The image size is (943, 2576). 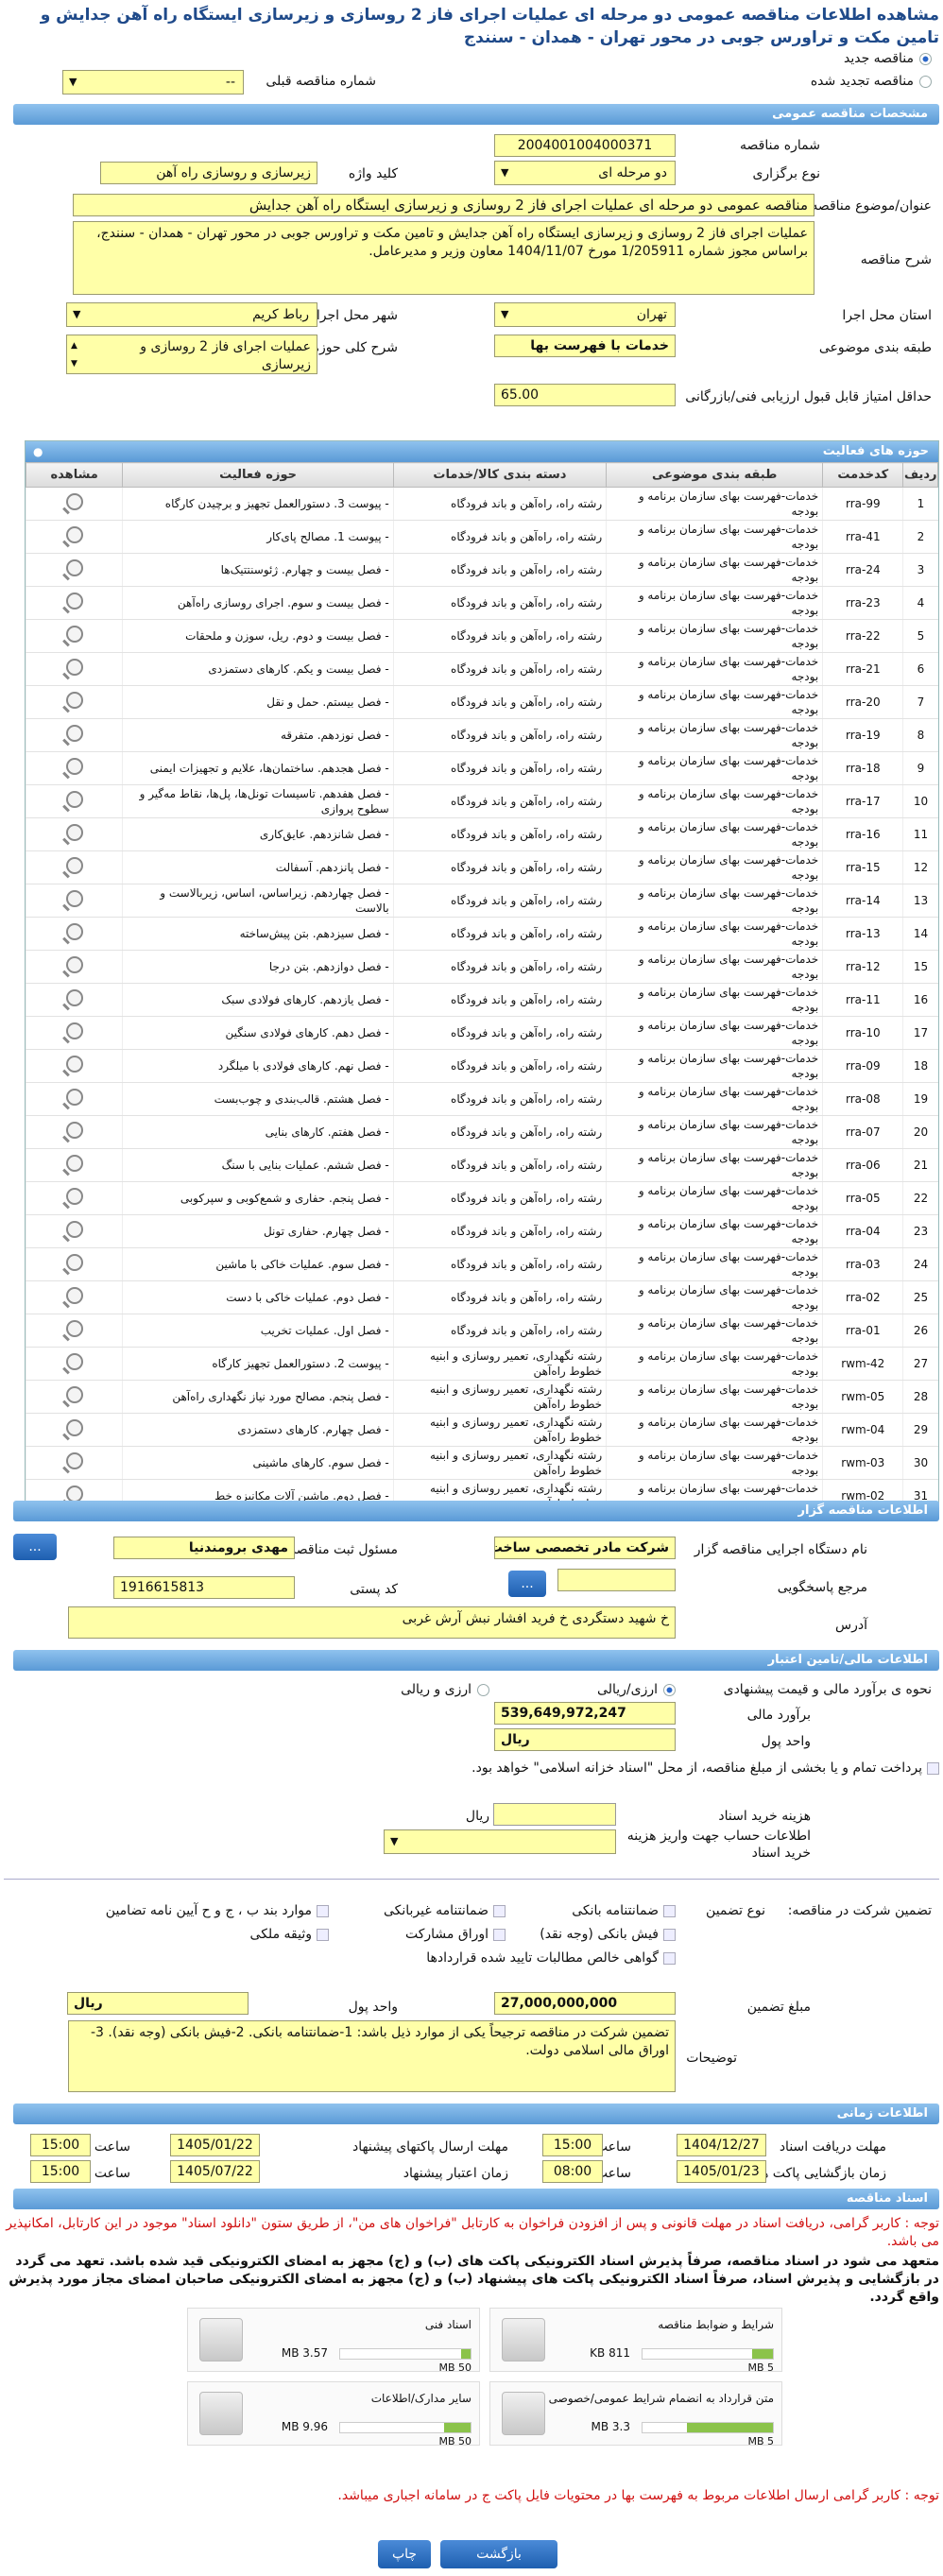 What do you see at coordinates (221, 2413) in the screenshot?
I see `folder-icon` at bounding box center [221, 2413].